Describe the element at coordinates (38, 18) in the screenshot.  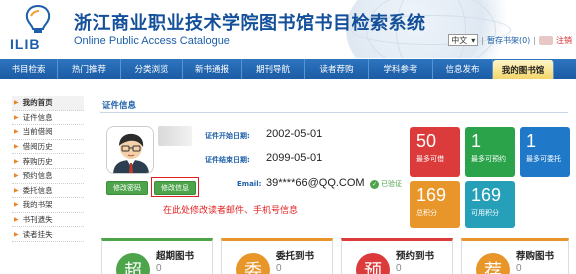
I see `lightbulb-icon` at that location.